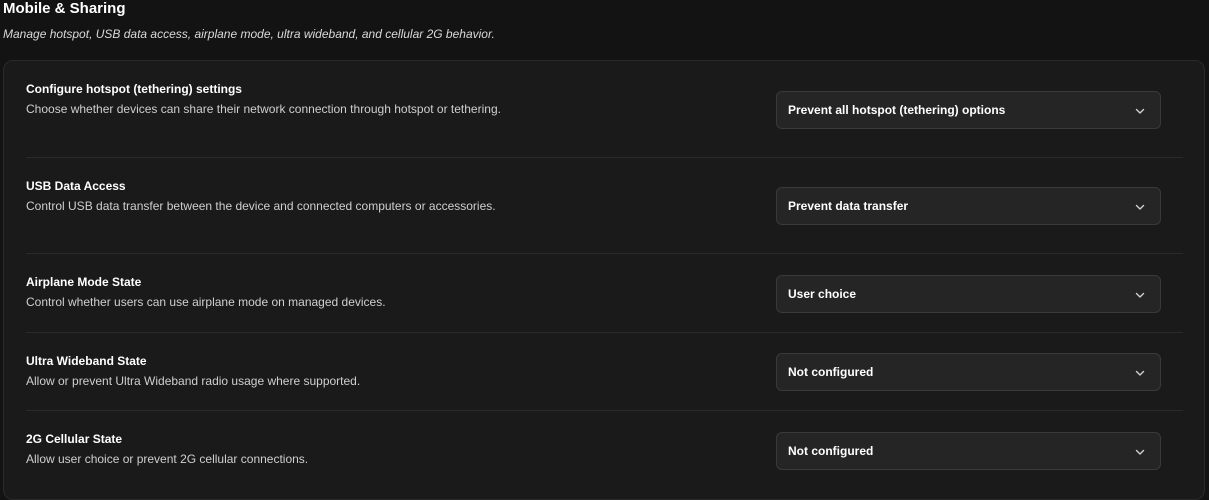 The height and width of the screenshot is (500, 1209). I want to click on select-value: Prevent data transfer, so click(848, 206).